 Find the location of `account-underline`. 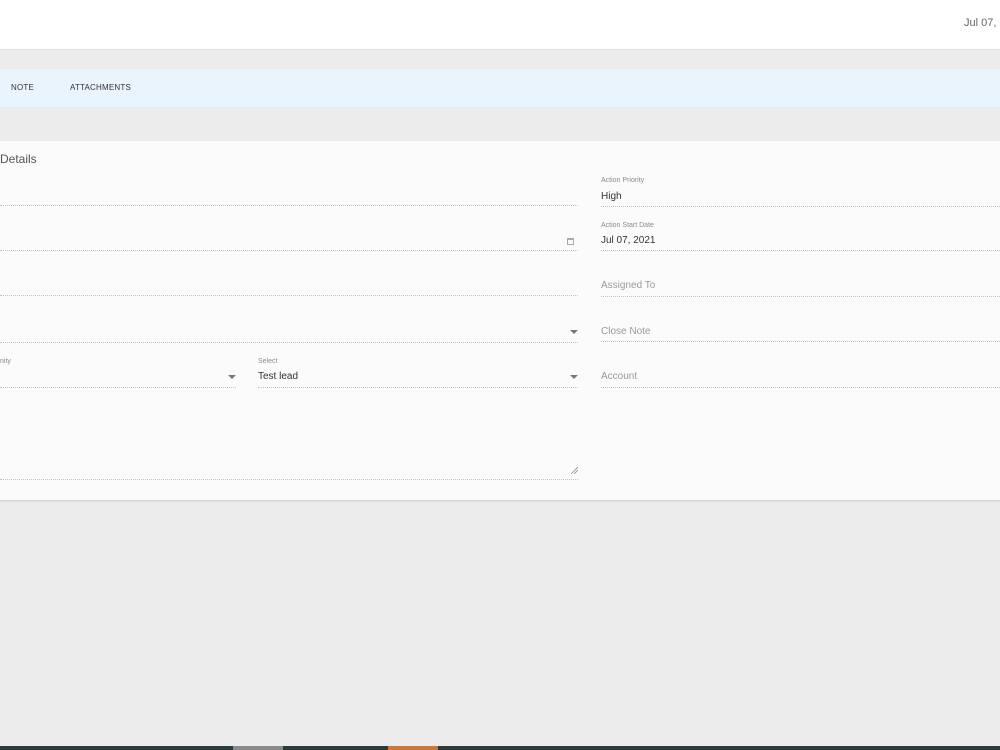

account-underline is located at coordinates (800, 387).